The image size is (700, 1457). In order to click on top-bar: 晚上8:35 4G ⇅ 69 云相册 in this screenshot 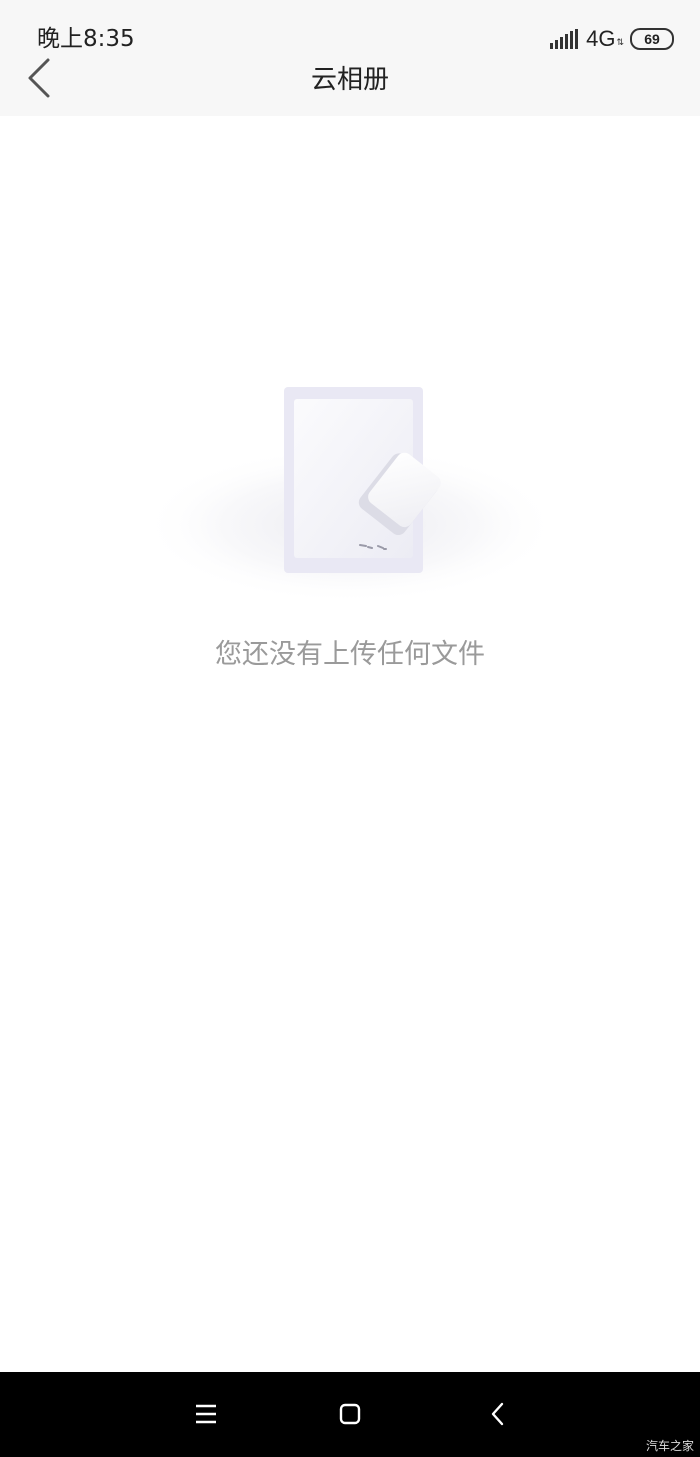, I will do `click(350, 58)`.